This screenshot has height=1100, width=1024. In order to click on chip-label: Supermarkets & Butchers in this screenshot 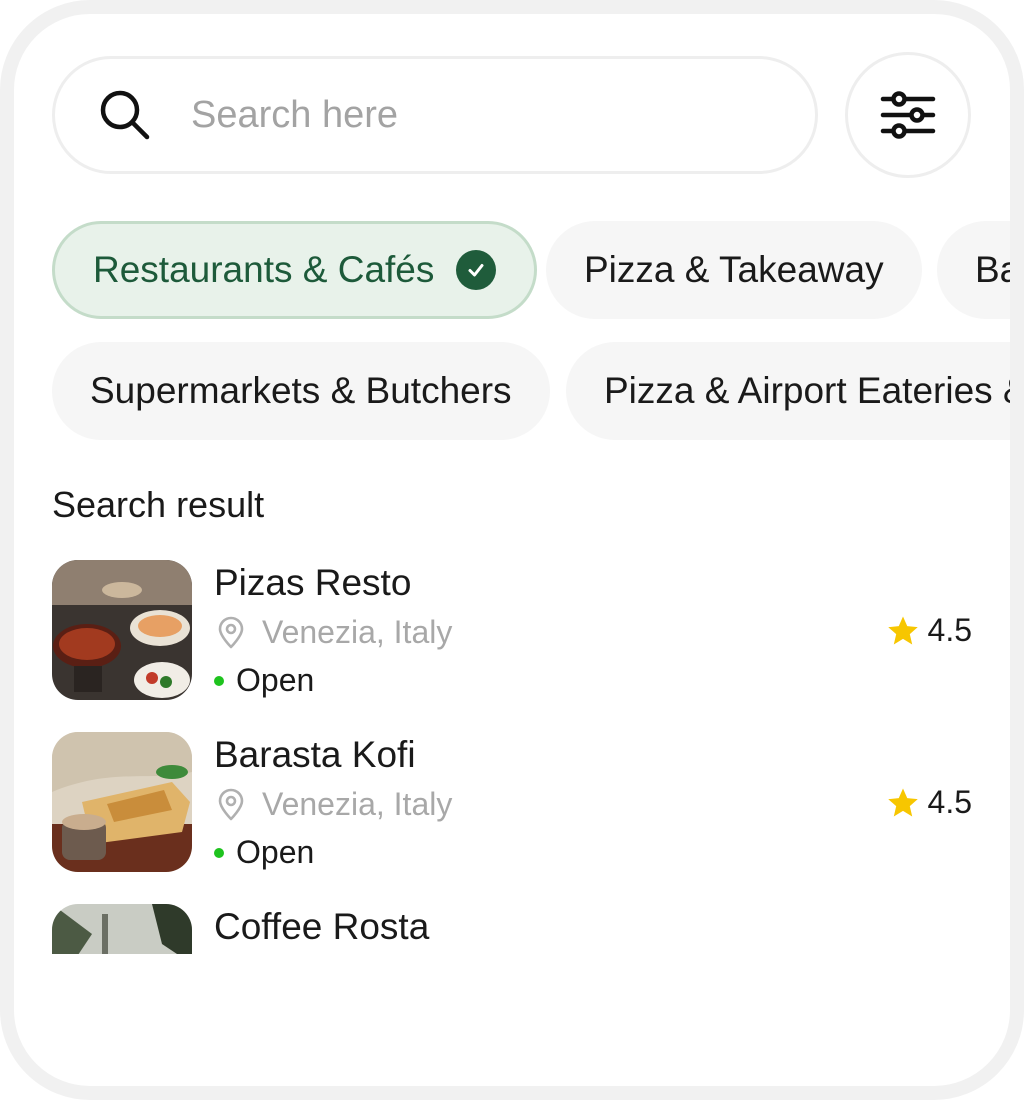, I will do `click(301, 390)`.